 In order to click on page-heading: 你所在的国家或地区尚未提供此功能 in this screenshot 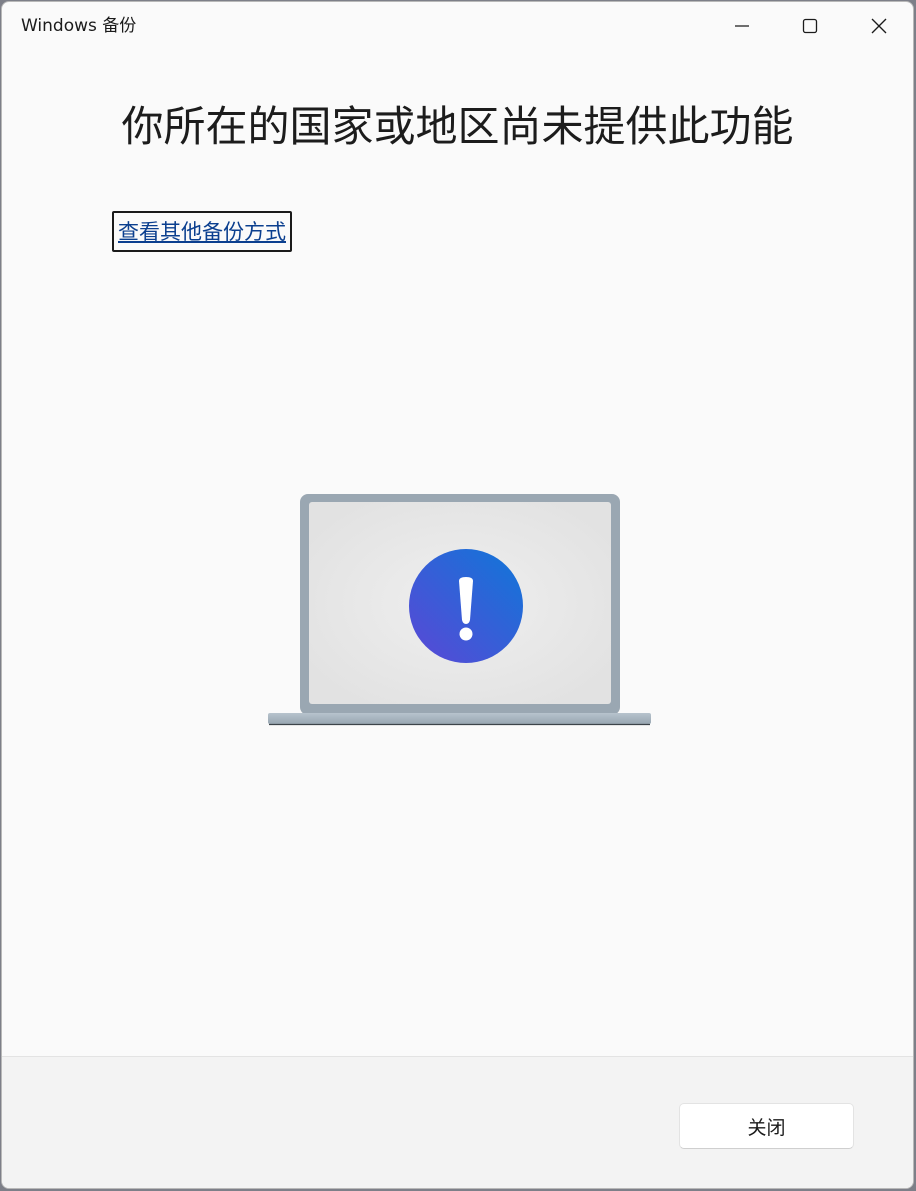, I will do `click(457, 126)`.